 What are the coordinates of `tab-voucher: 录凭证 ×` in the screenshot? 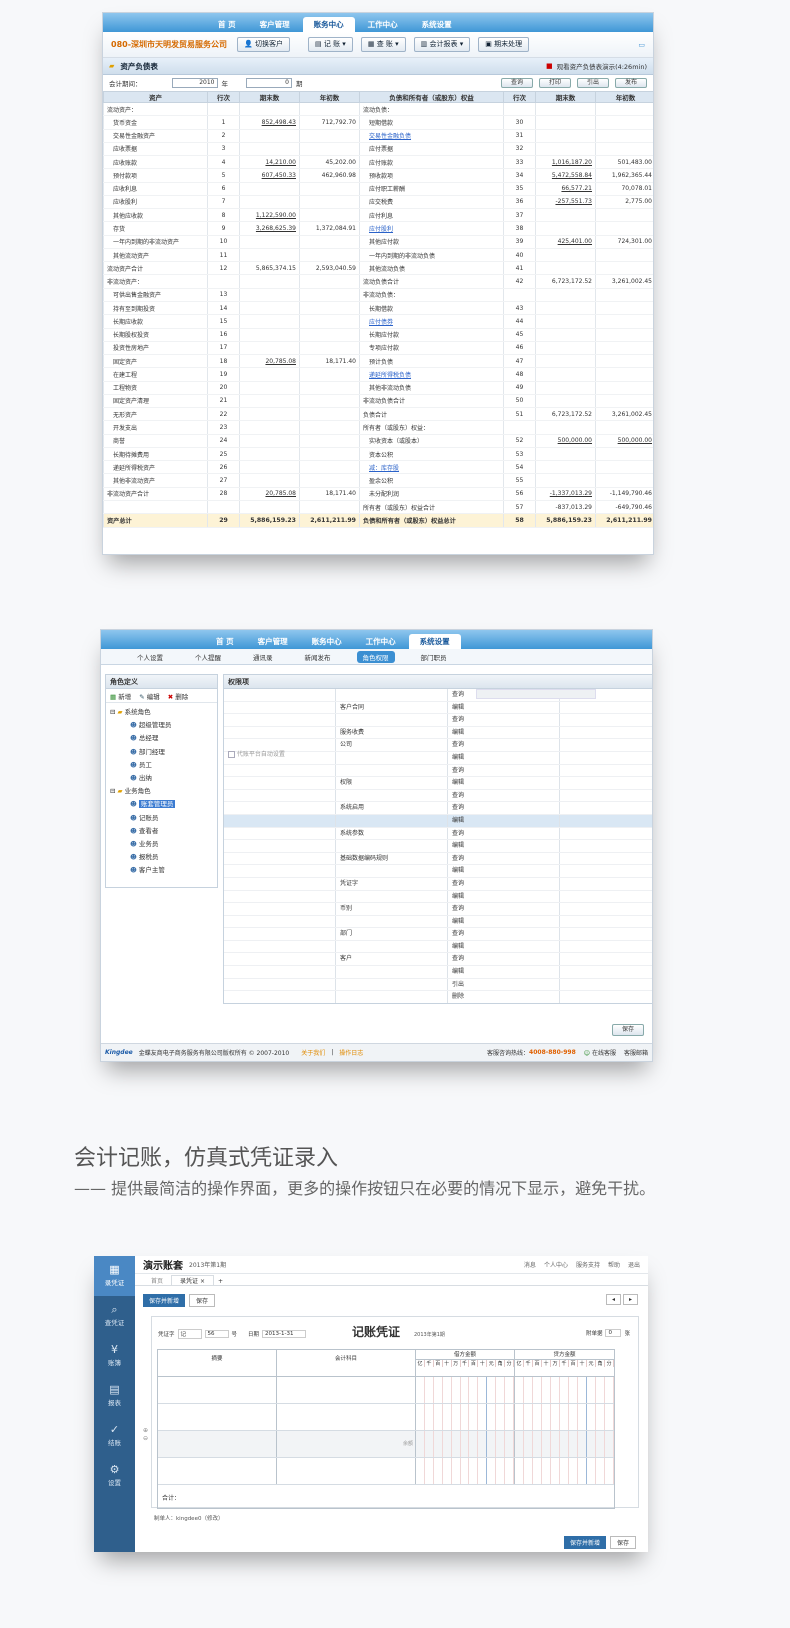 It's located at (192, 1280).